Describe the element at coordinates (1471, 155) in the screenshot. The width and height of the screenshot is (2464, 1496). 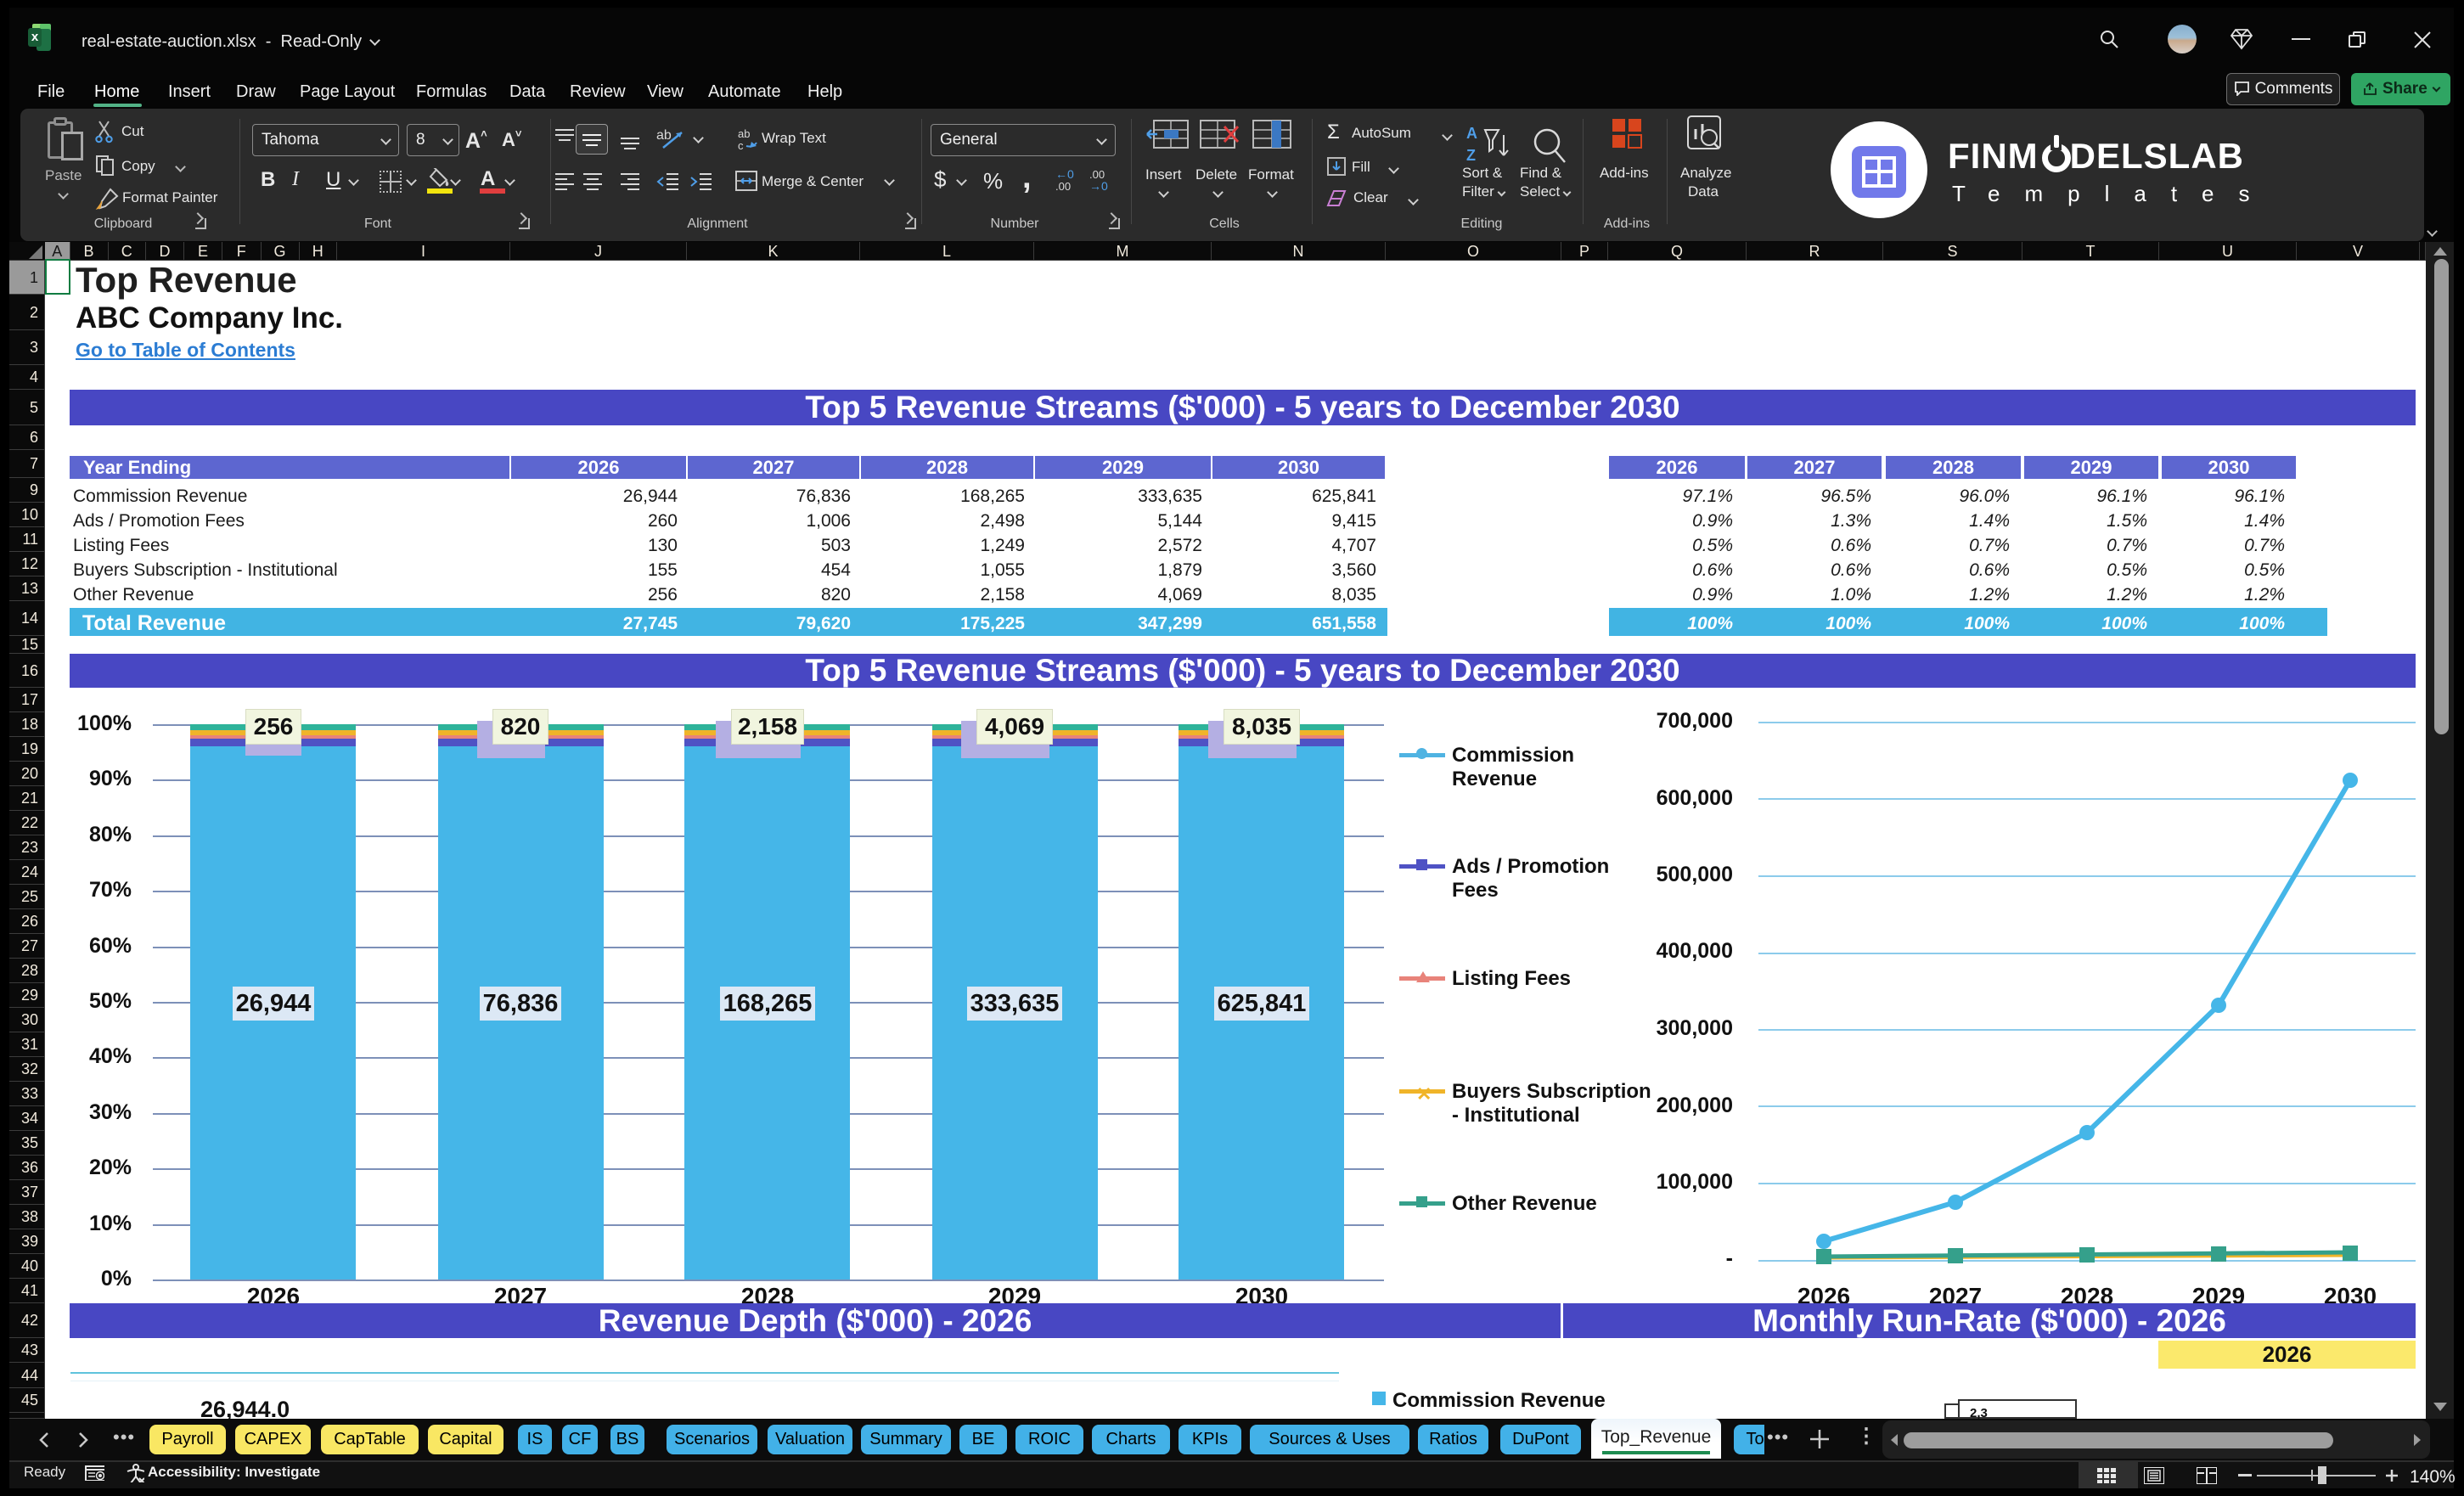
I see `svg-text: Z` at that location.